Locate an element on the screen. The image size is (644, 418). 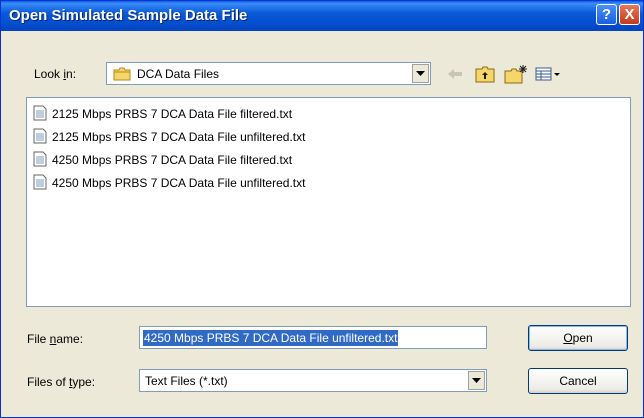
file-type-value: Text Files (*.txt) is located at coordinates (186, 381).